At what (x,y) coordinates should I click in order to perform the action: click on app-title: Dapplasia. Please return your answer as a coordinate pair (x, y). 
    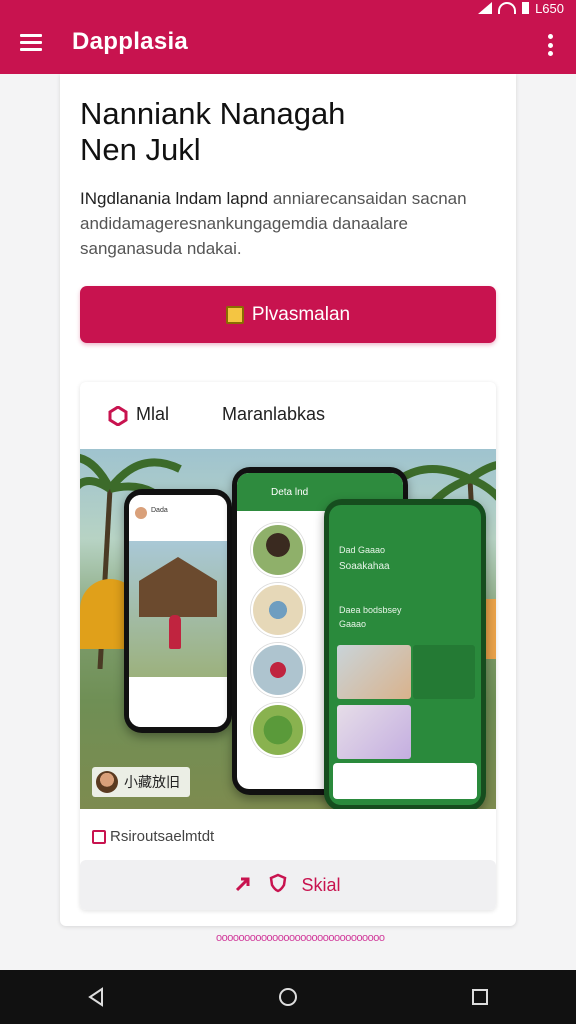
    Looking at the image, I should click on (130, 41).